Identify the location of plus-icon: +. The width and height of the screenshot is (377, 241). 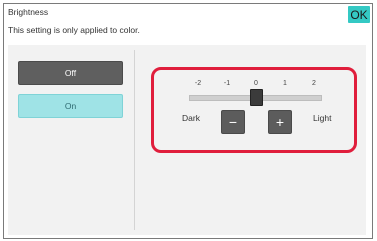
(280, 122).